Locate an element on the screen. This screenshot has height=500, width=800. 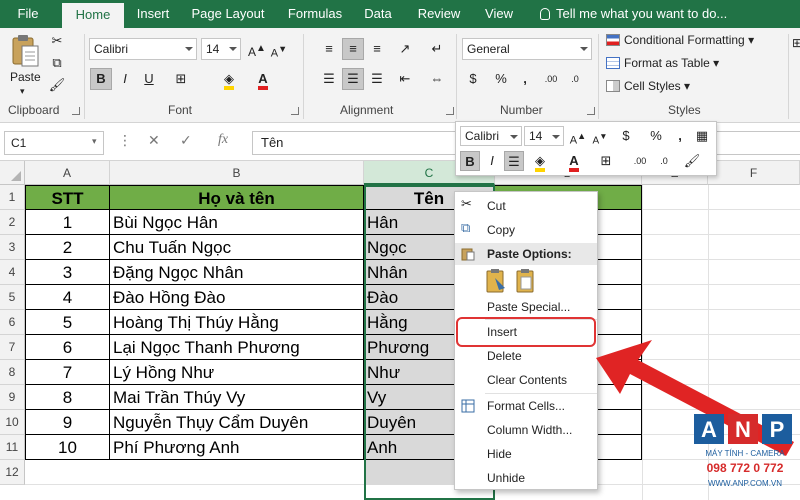
table-cell: 5 is located at coordinates (67, 322).